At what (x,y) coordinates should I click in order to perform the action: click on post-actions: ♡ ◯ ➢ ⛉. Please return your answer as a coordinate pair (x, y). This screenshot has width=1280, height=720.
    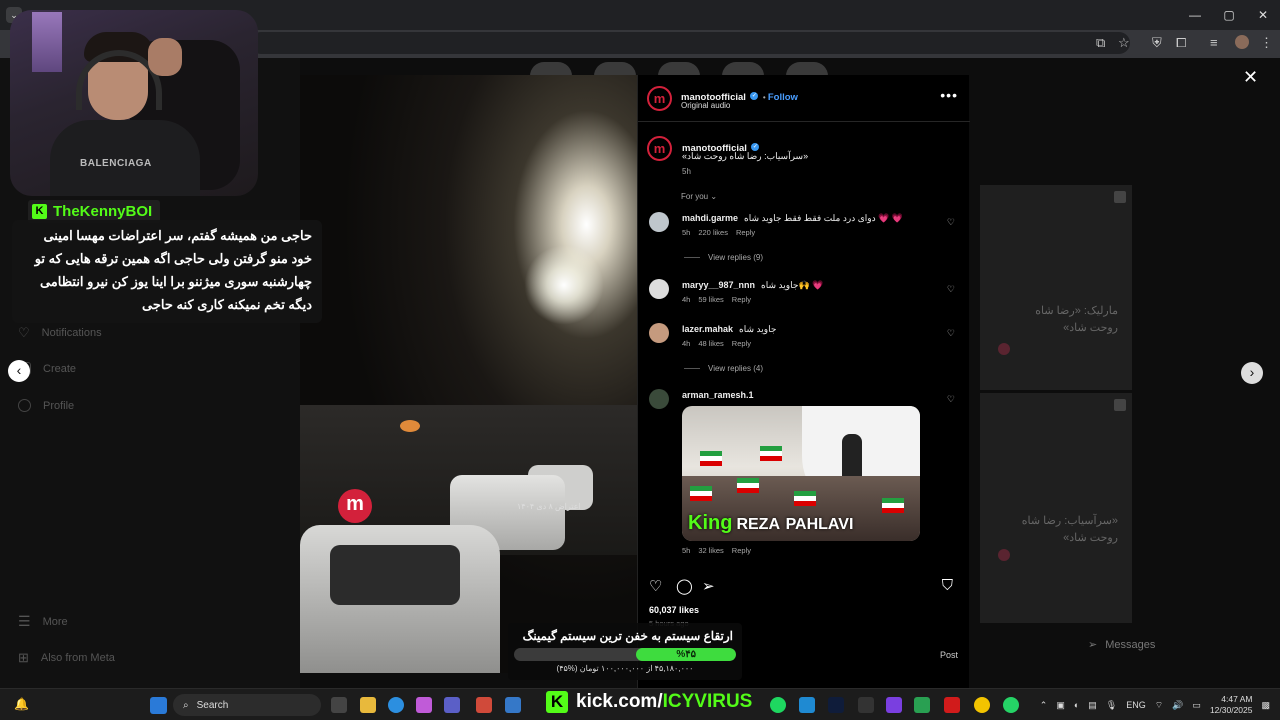
    Looking at the image, I should click on (804, 586).